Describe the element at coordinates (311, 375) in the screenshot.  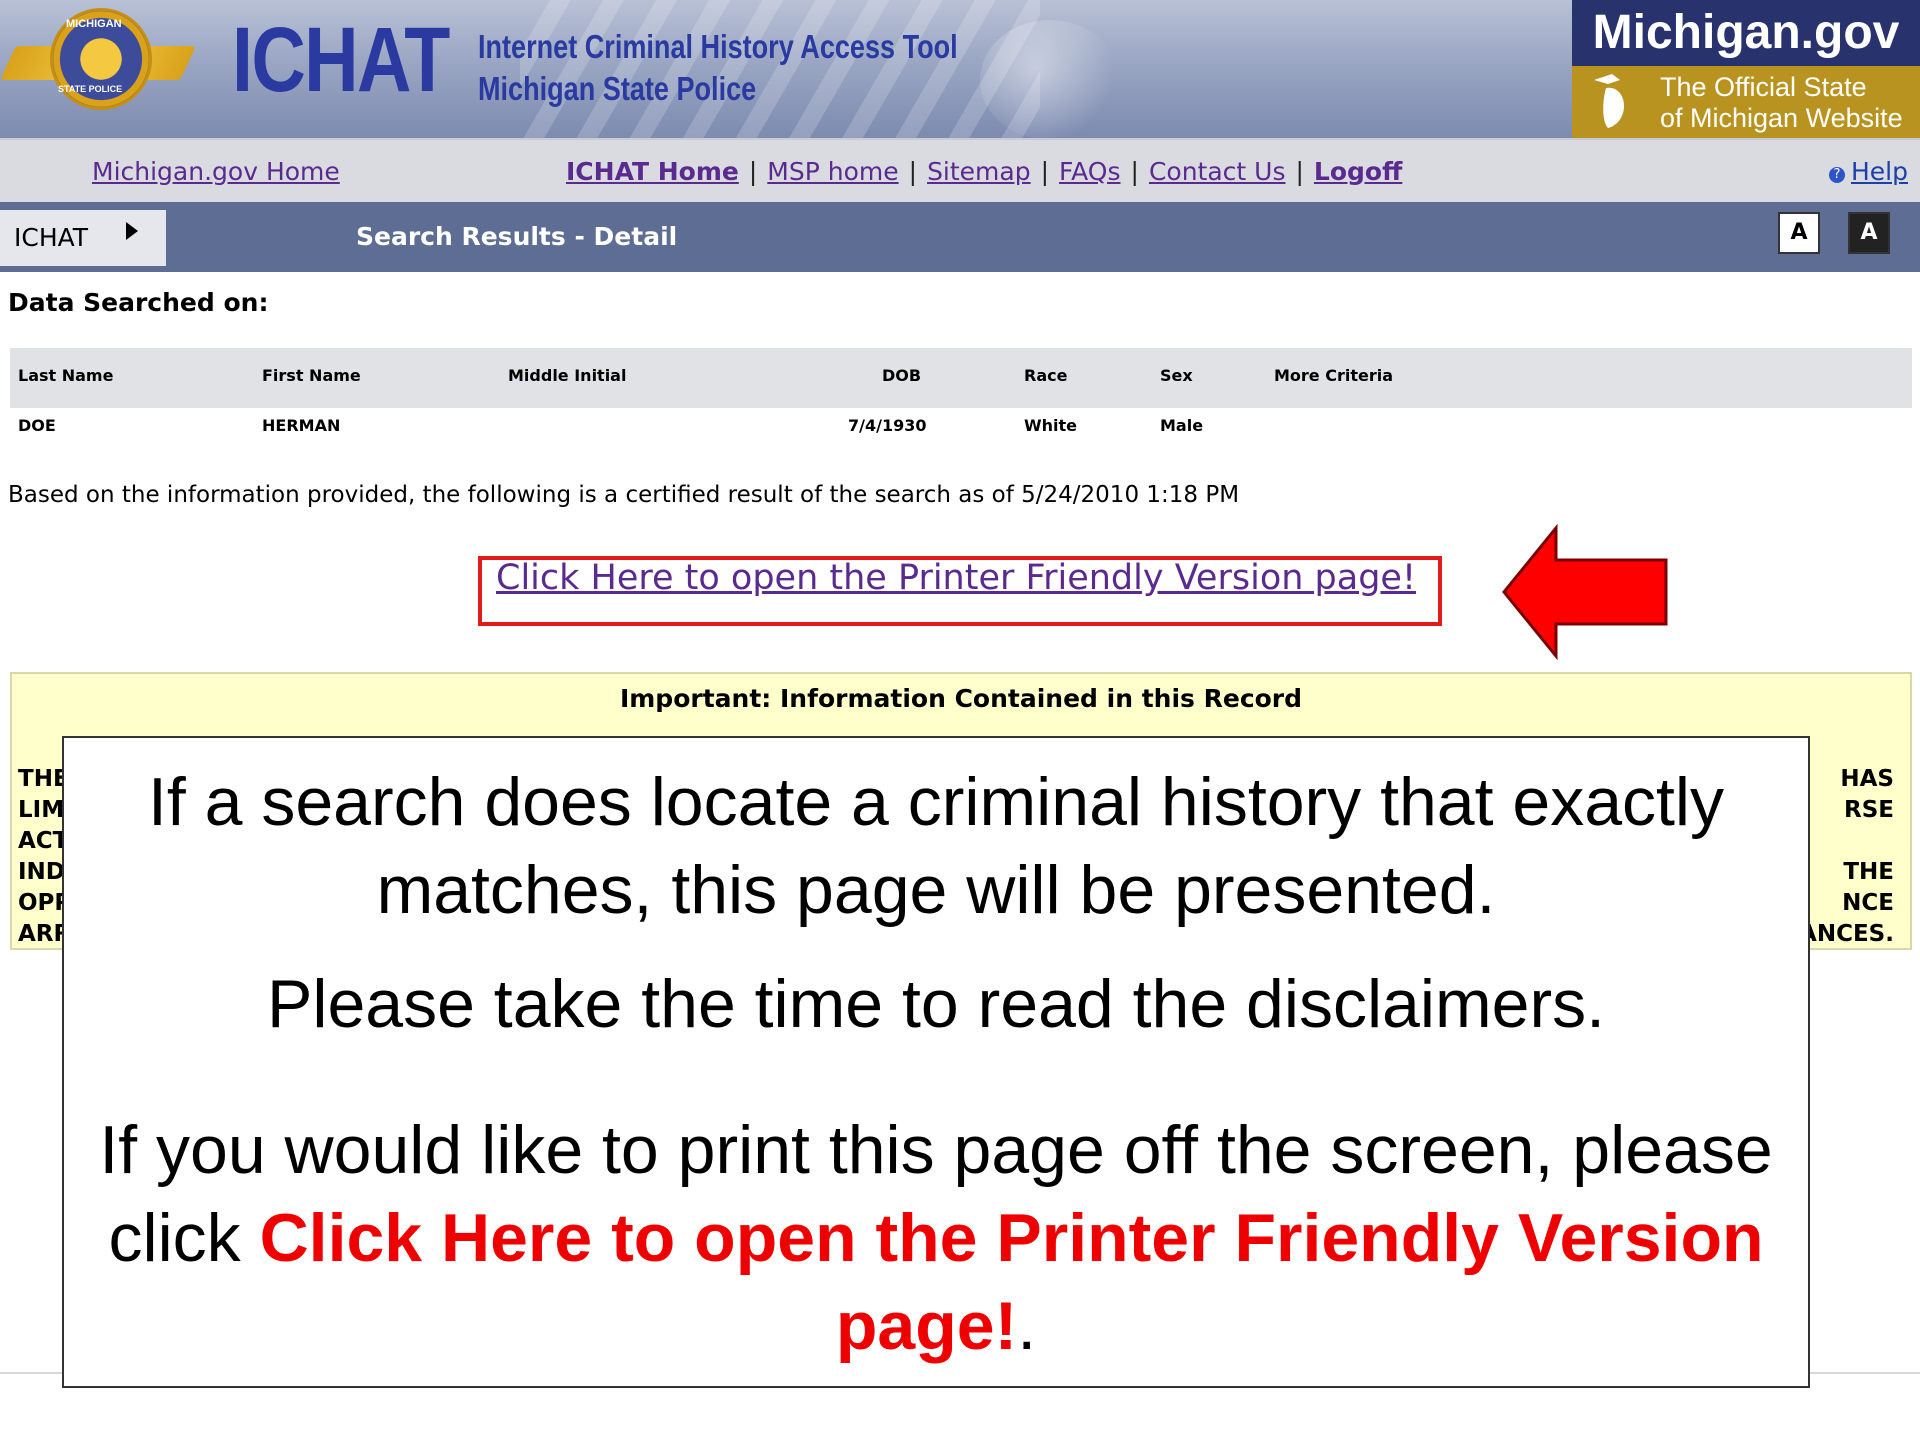
I see `header-first-name: First Name` at that location.